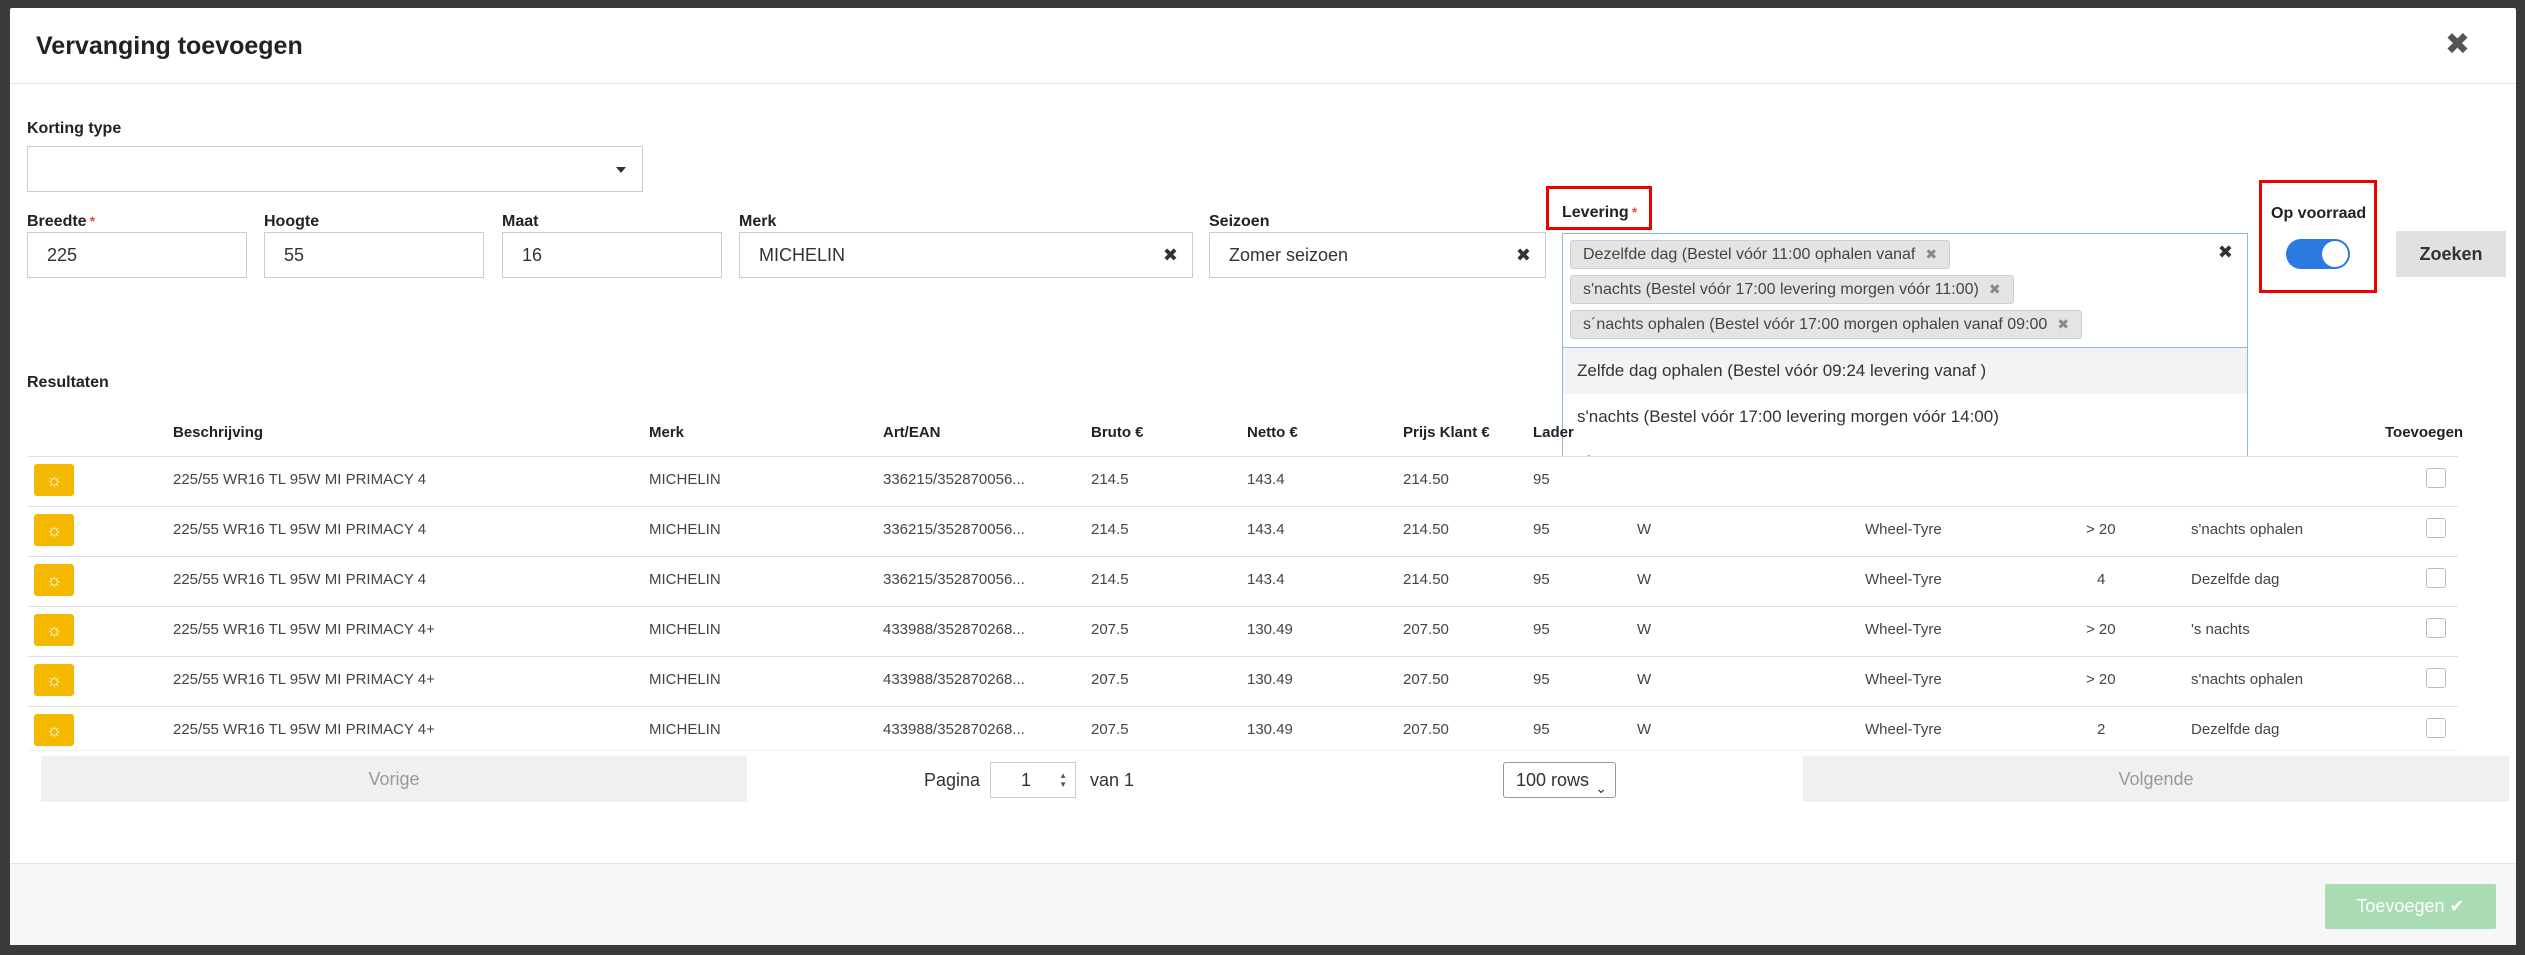 This screenshot has height=955, width=2525. What do you see at coordinates (2318, 254) in the screenshot?
I see `op-voorraad-toggle` at bounding box center [2318, 254].